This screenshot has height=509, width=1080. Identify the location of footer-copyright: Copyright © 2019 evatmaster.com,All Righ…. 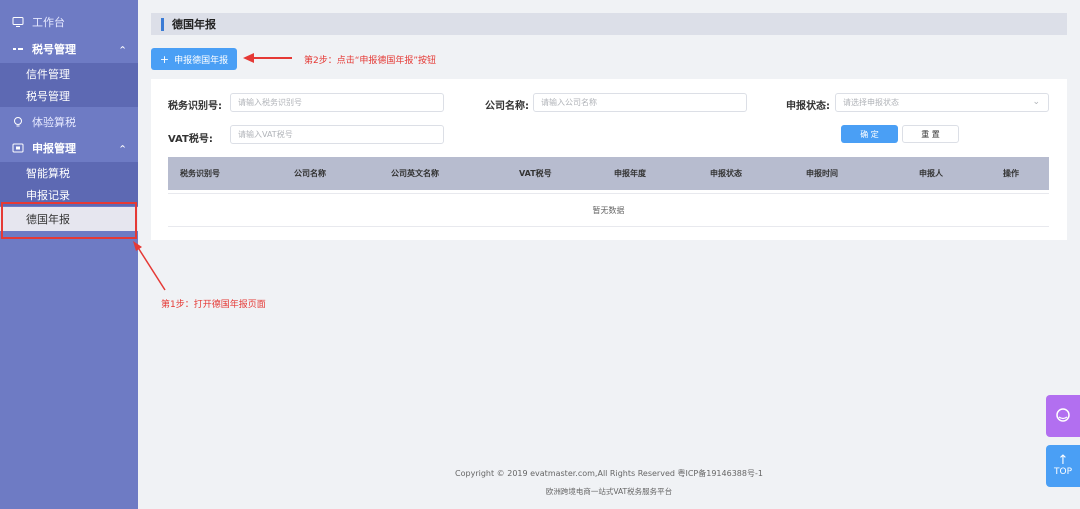
(609, 473).